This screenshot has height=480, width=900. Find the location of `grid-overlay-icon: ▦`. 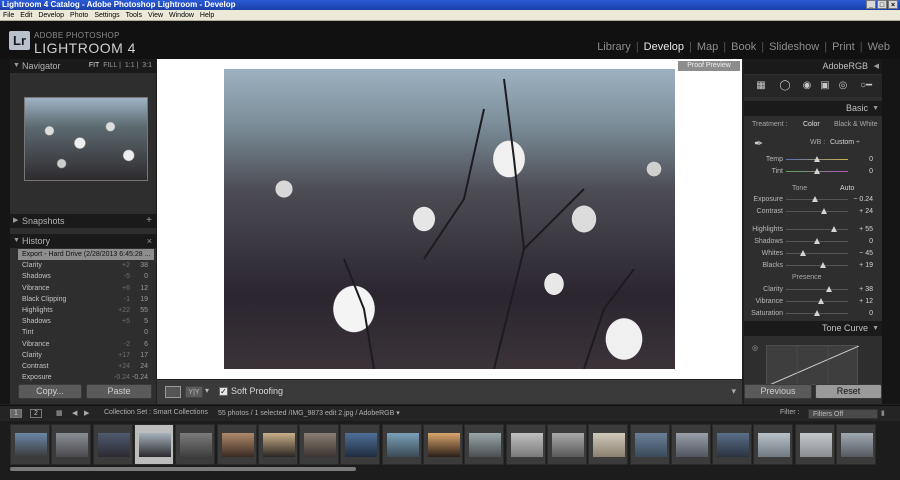

grid-overlay-icon: ▦ is located at coordinates (761, 86).